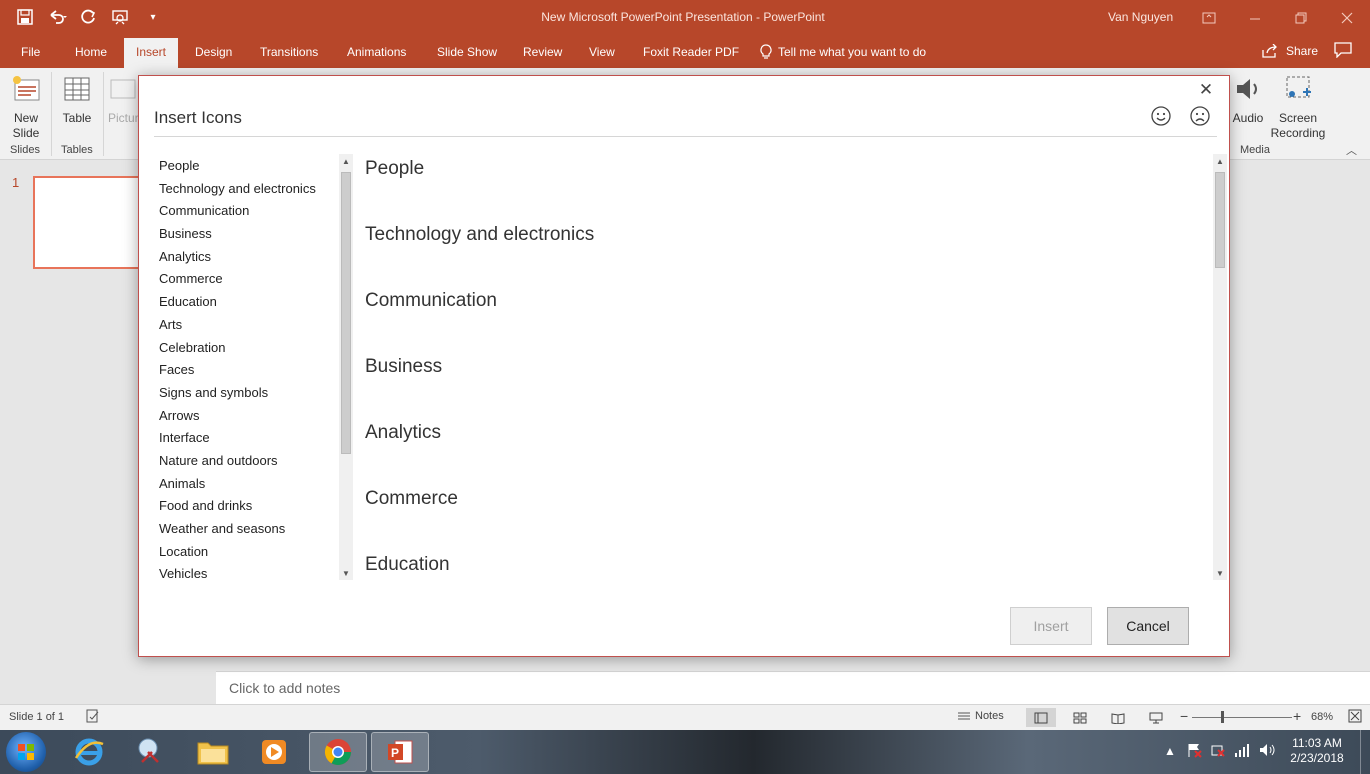 Image resolution: width=1370 pixels, height=774 pixels. Describe the element at coordinates (213, 52) in the screenshot. I see `tab-design: Design` at that location.